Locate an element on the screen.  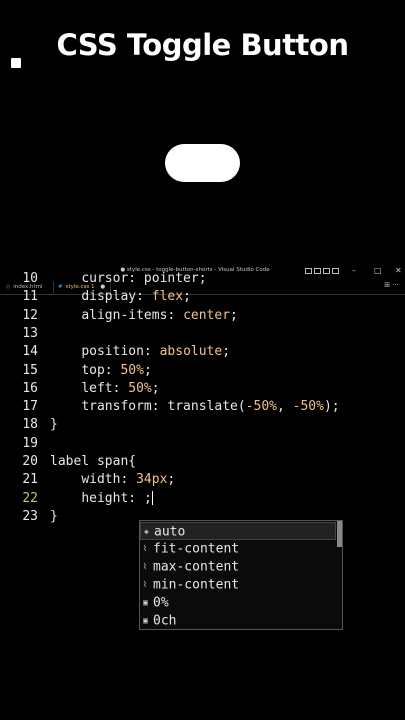
suggestion-label: 0ch is located at coordinates (165, 621).